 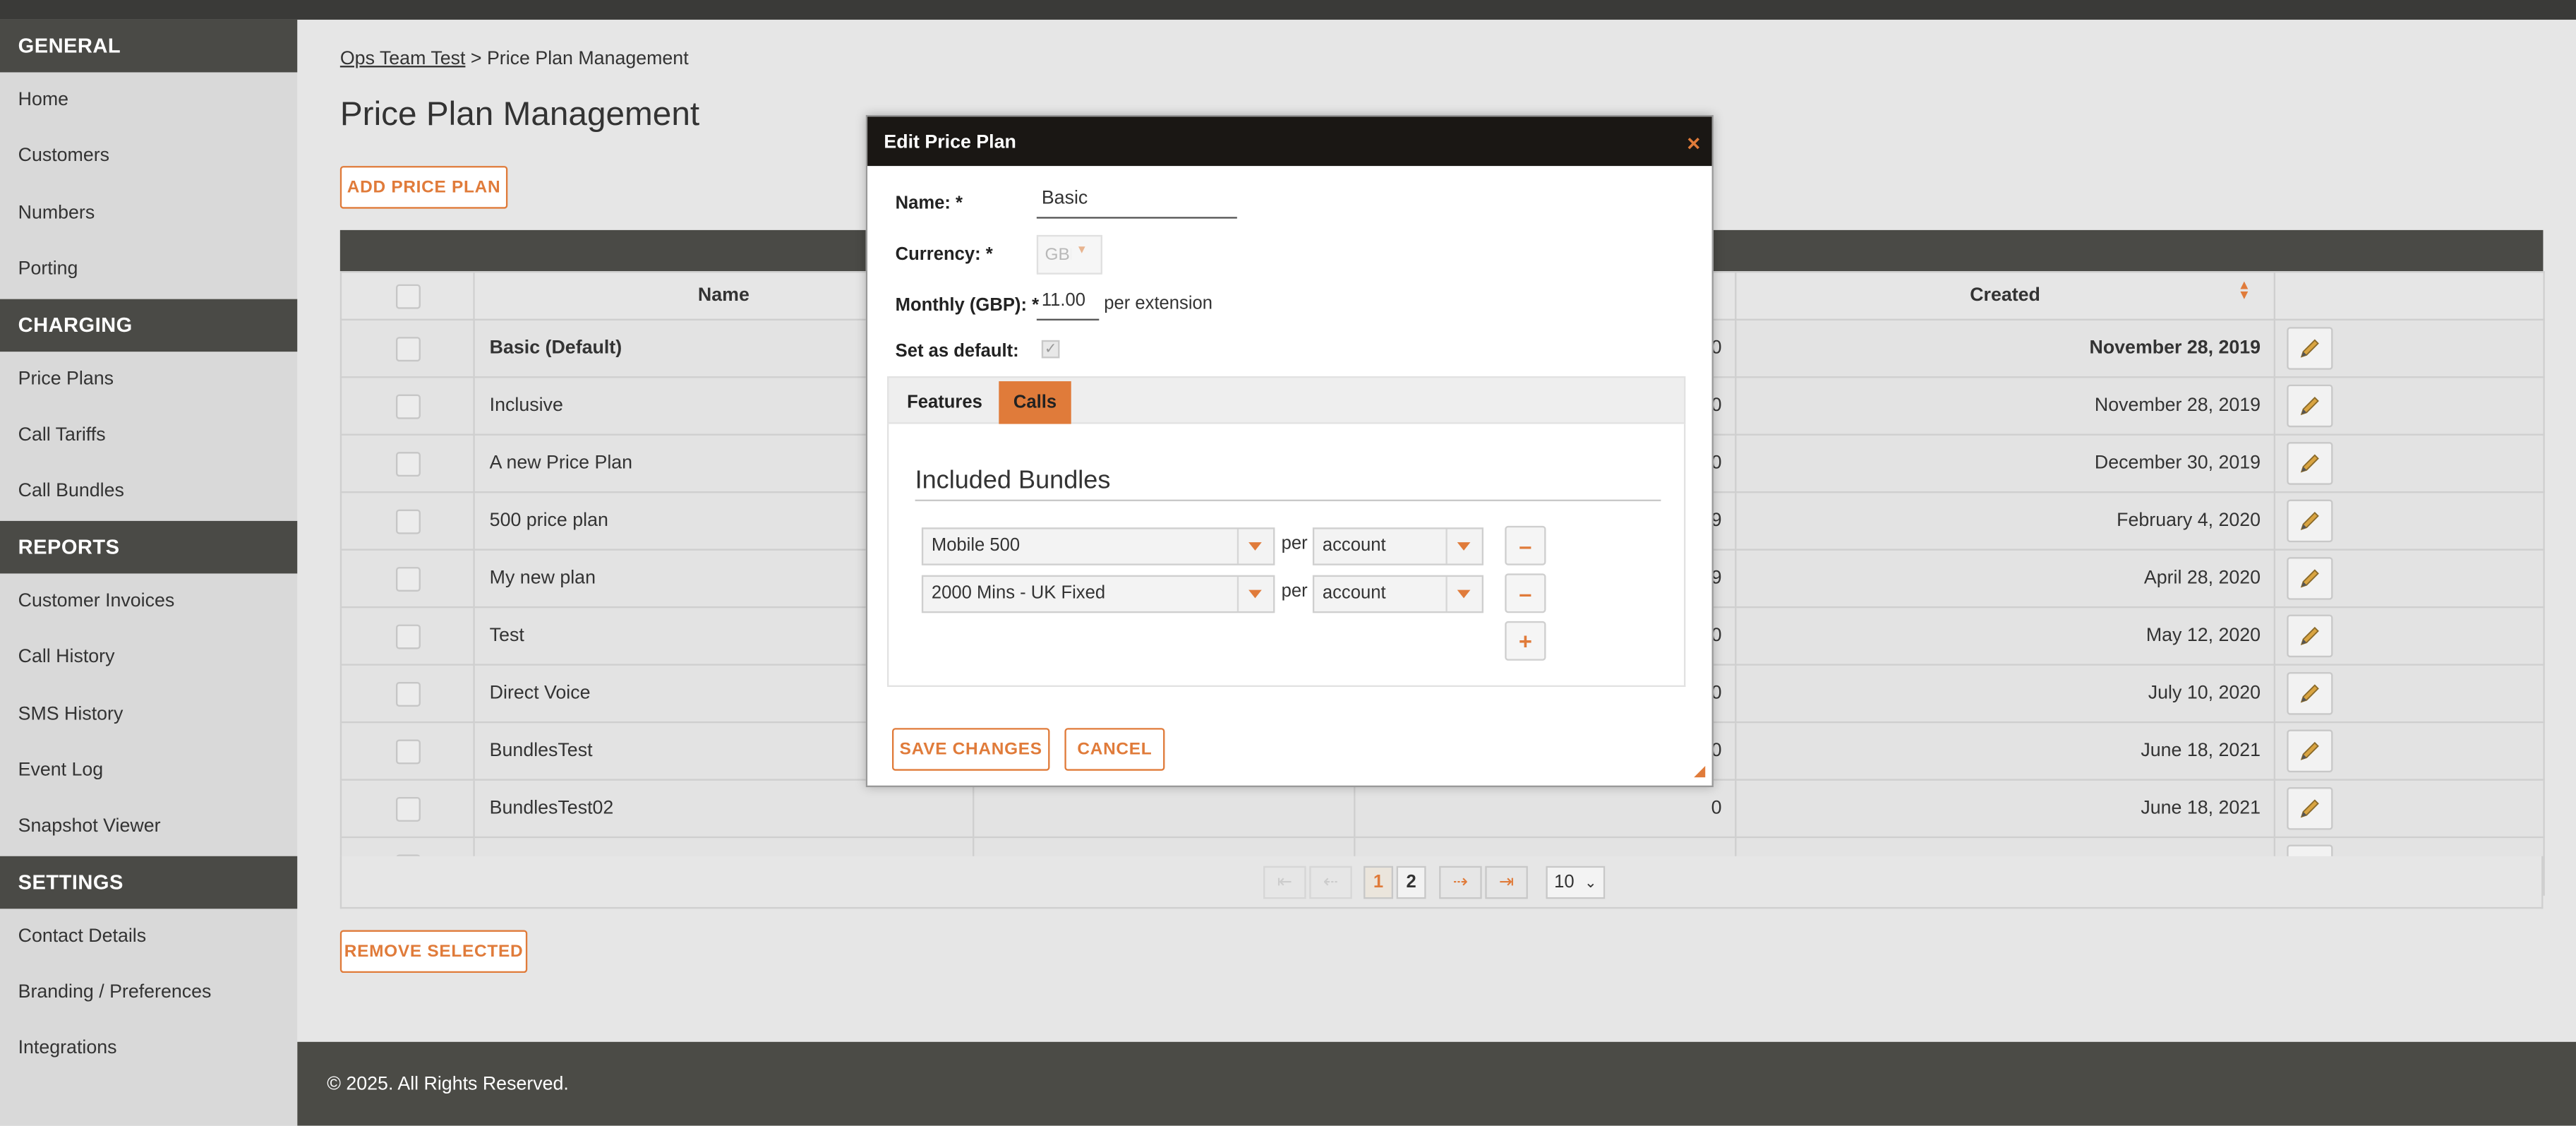 What do you see at coordinates (448, 1084) in the screenshot?
I see `copyright-text: © 2025. All Rights Reserved.` at bounding box center [448, 1084].